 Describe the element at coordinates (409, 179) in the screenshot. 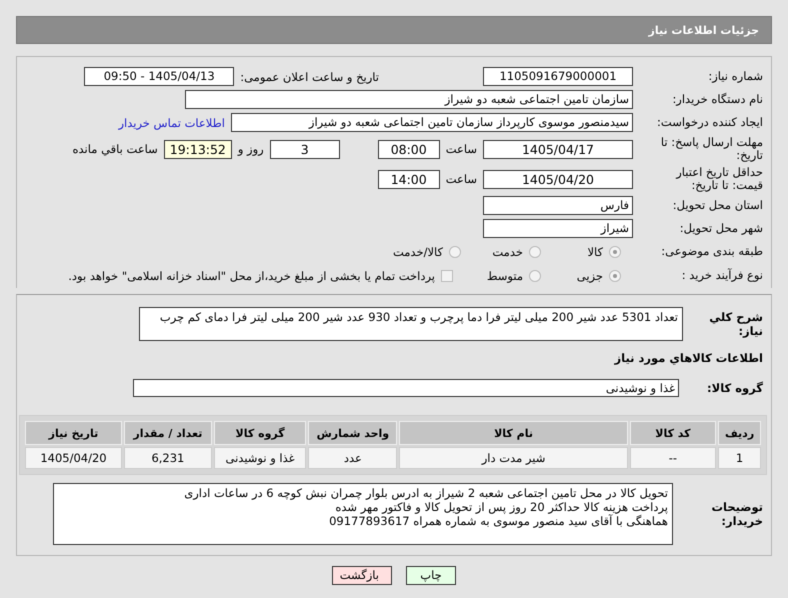

I see `validity-time-field: 14:00` at that location.